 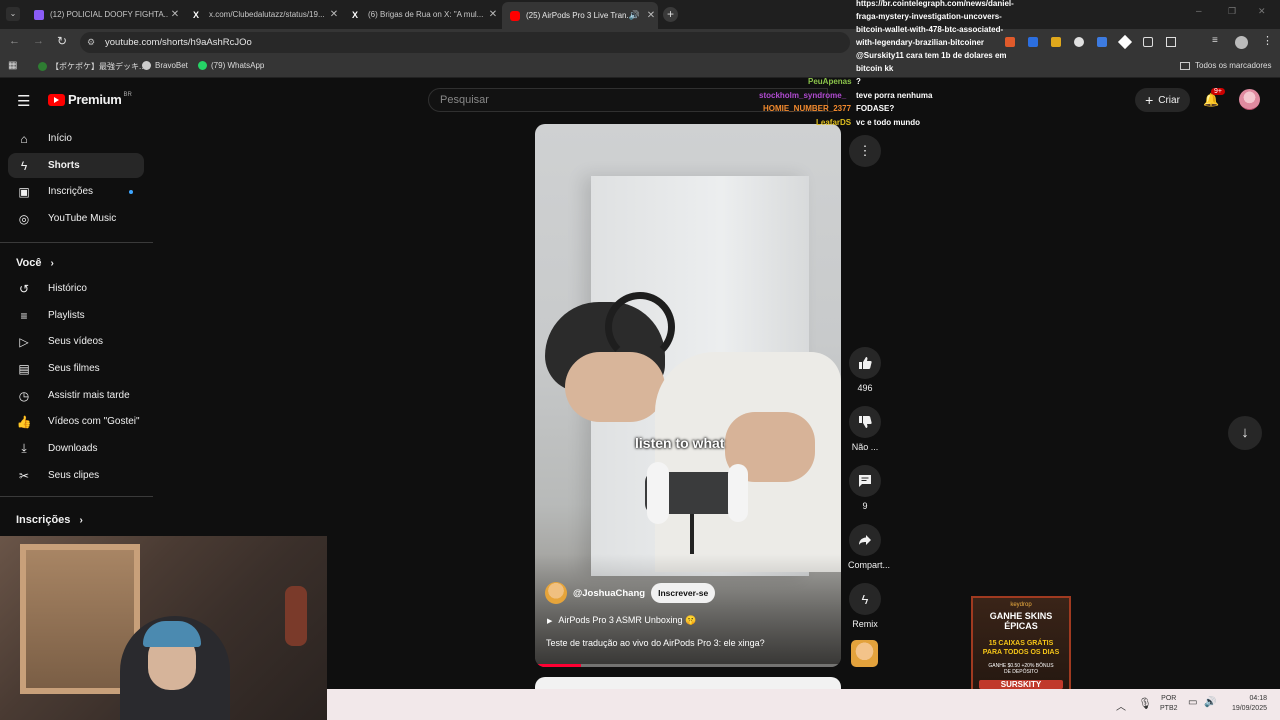 What do you see at coordinates (76, 475) in the screenshot?
I see `sidebar-item-seus-clipes: ✂ Seus clipes` at bounding box center [76, 475].